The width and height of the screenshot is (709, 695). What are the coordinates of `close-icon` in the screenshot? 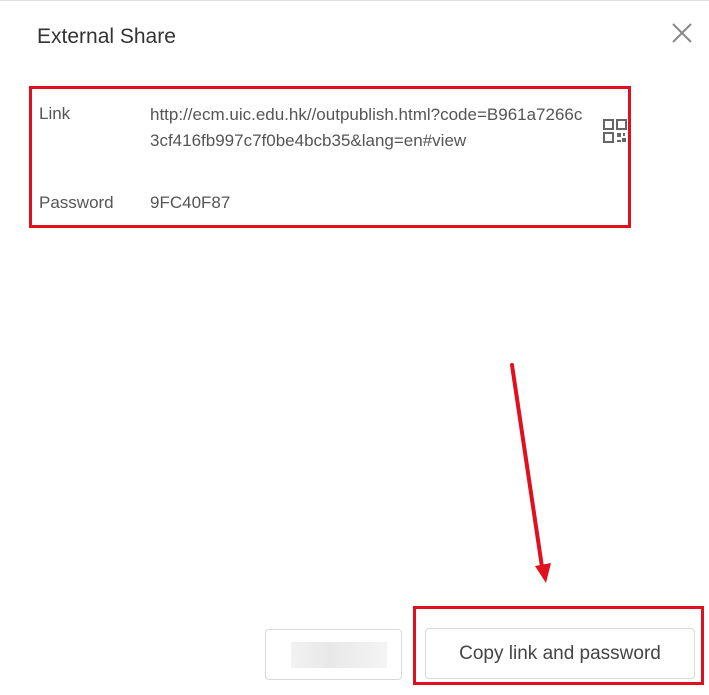 It's located at (682, 33).